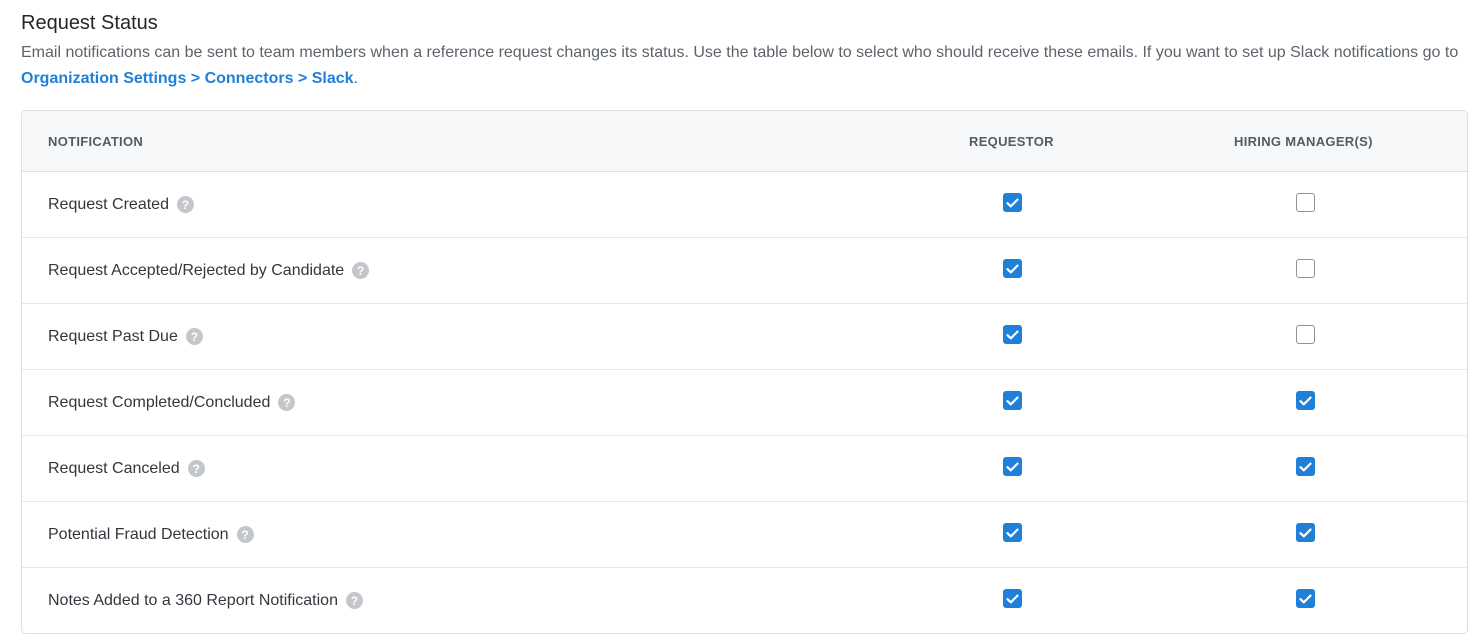  I want to click on table-row: Request Past Due?, so click(744, 337).